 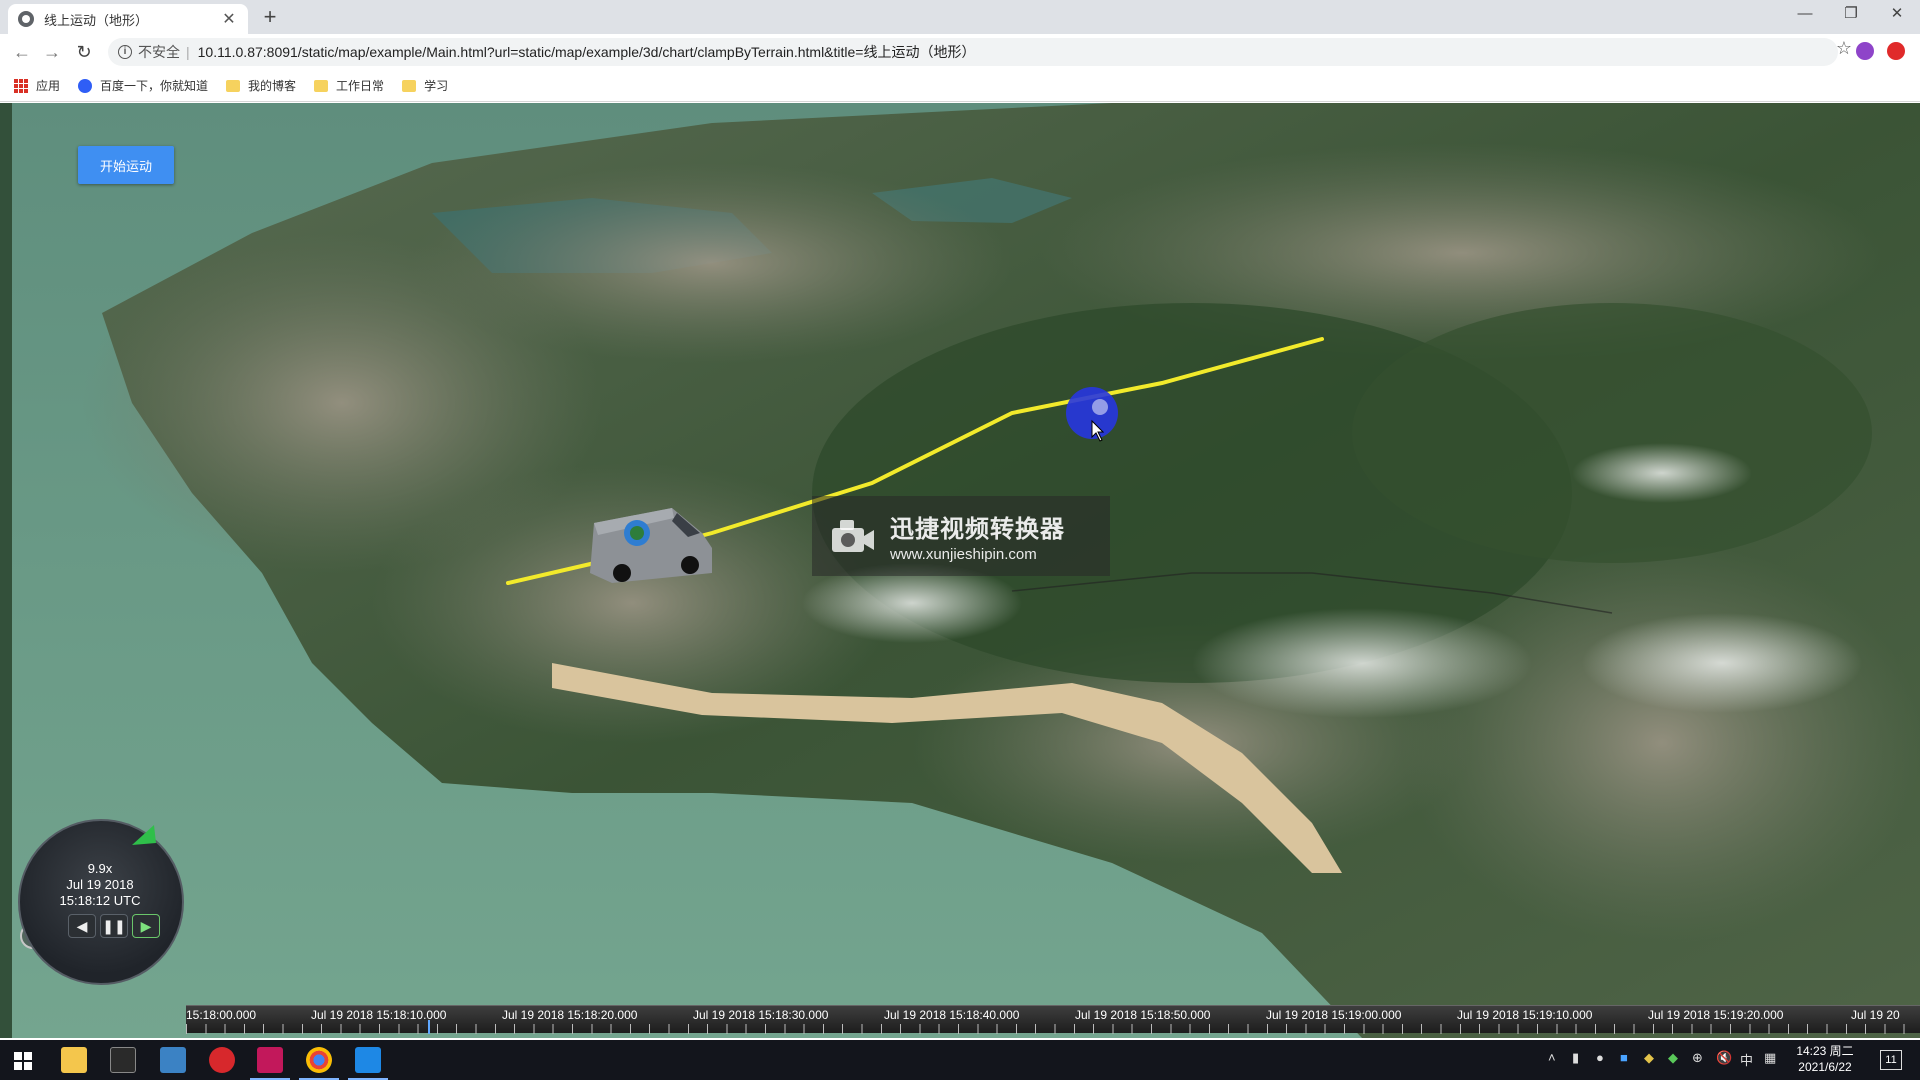 I want to click on notification-center-icon: 11, so click(x=1891, y=1060).